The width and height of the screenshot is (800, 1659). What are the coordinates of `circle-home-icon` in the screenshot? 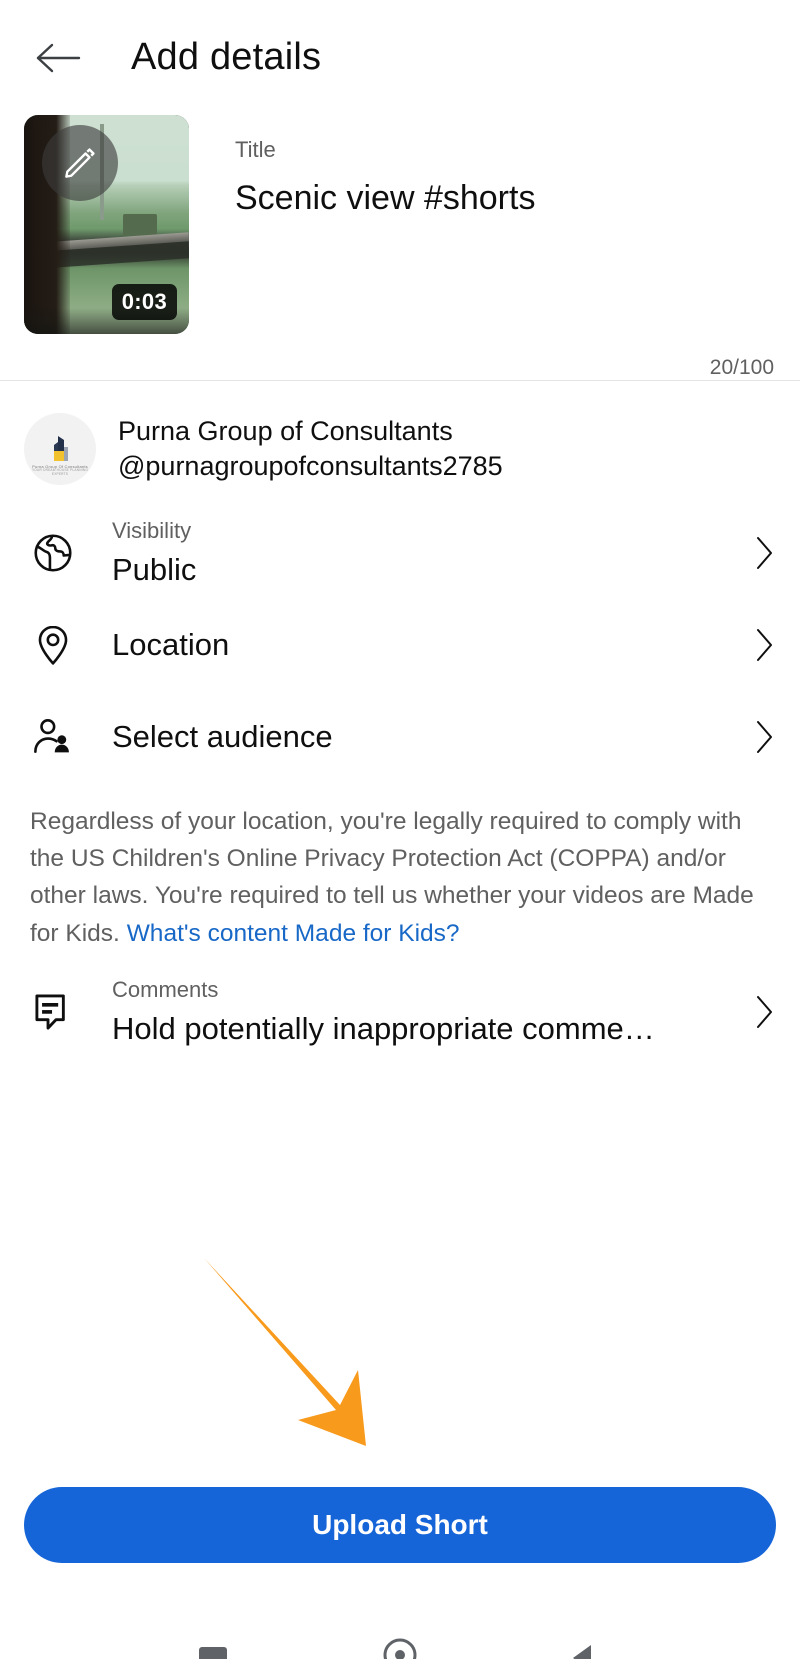 It's located at (400, 1648).